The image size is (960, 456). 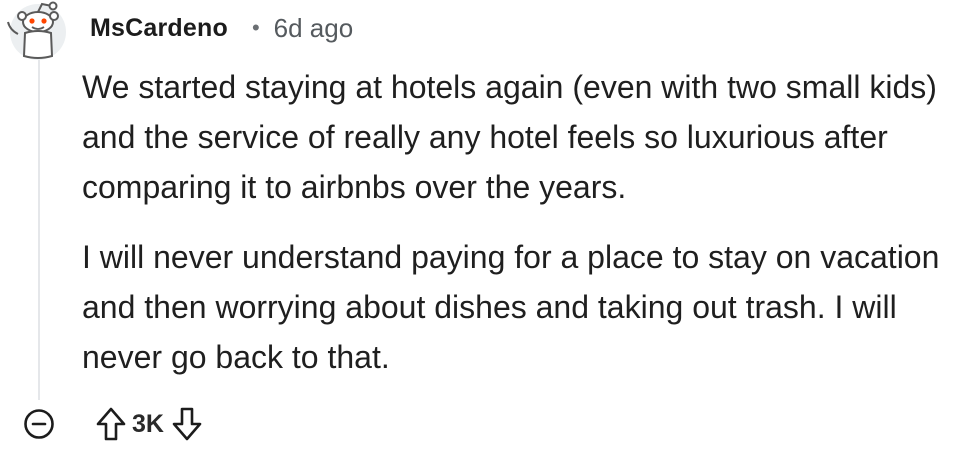 I want to click on comment-actions: 3K, so click(x=113, y=424).